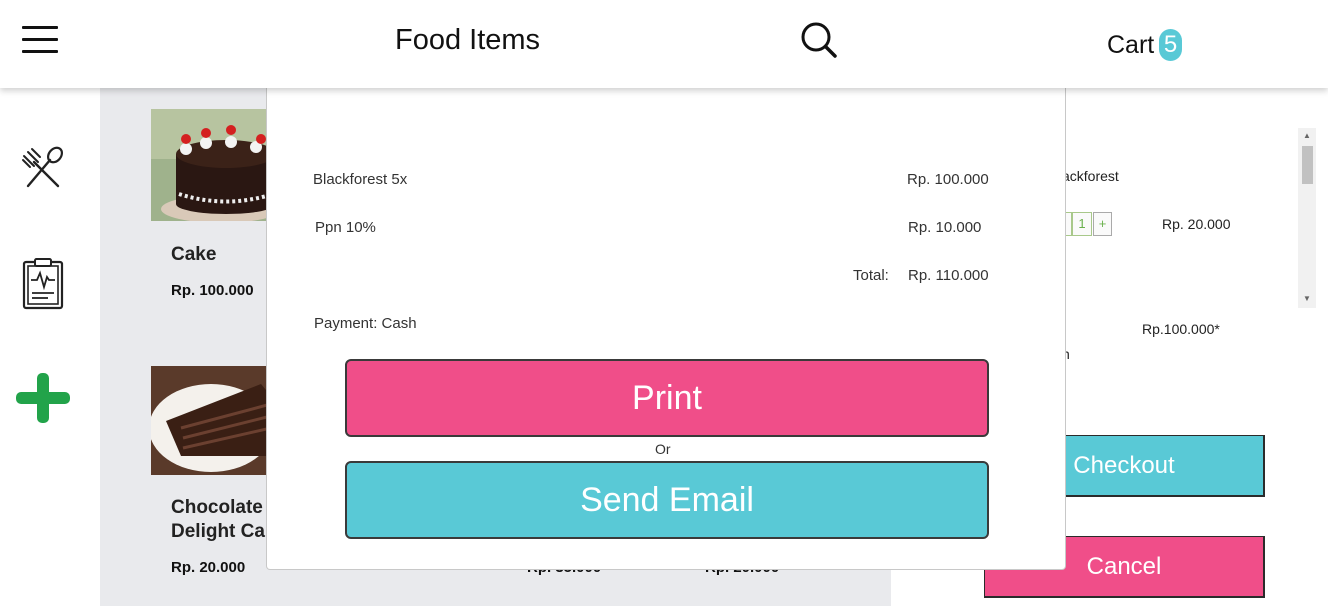 The height and width of the screenshot is (606, 1328). I want to click on top-bar: Food Items Cart 5, so click(664, 44).